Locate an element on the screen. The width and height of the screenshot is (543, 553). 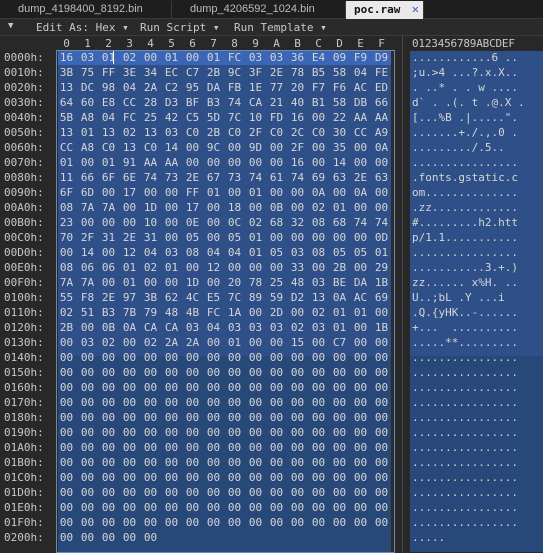
hex-byte: 17 is located at coordinates (192, 208).